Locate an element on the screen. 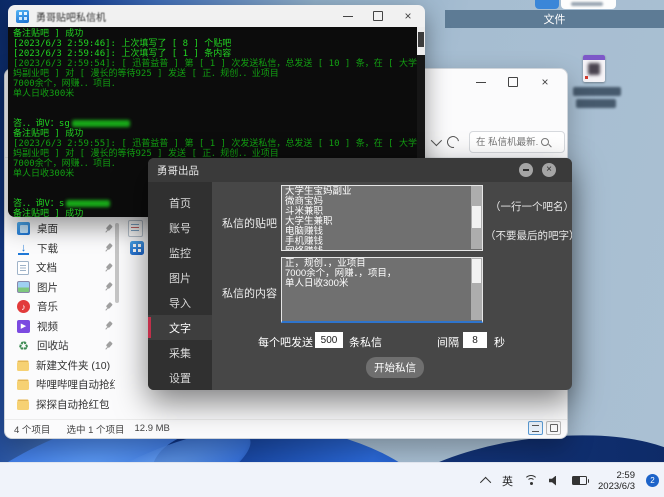  tieba-list-textarea: 大学生宝妈副业 微商宝妈 斗米兼职 大学生兼职 电脑赚钱 手机赚钱 网络赚钱 is located at coordinates (382, 218).